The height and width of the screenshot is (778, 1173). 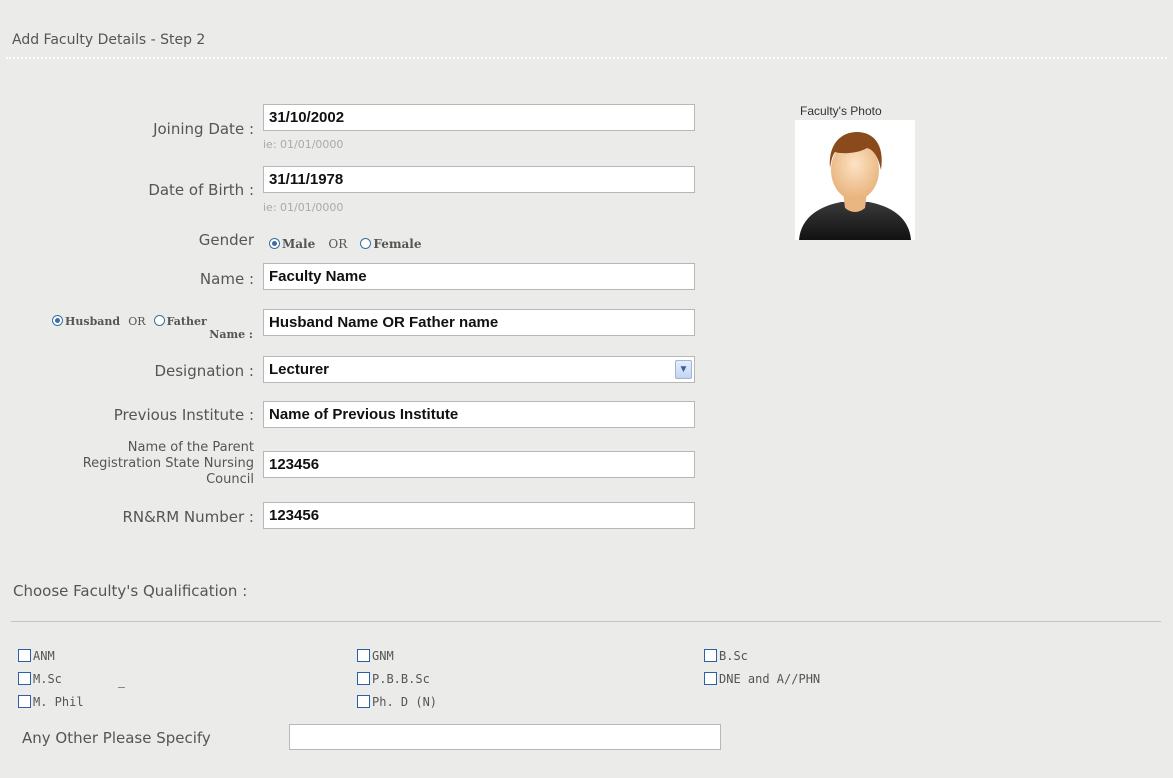 I want to click on name-label: Name :, so click(x=226, y=279).